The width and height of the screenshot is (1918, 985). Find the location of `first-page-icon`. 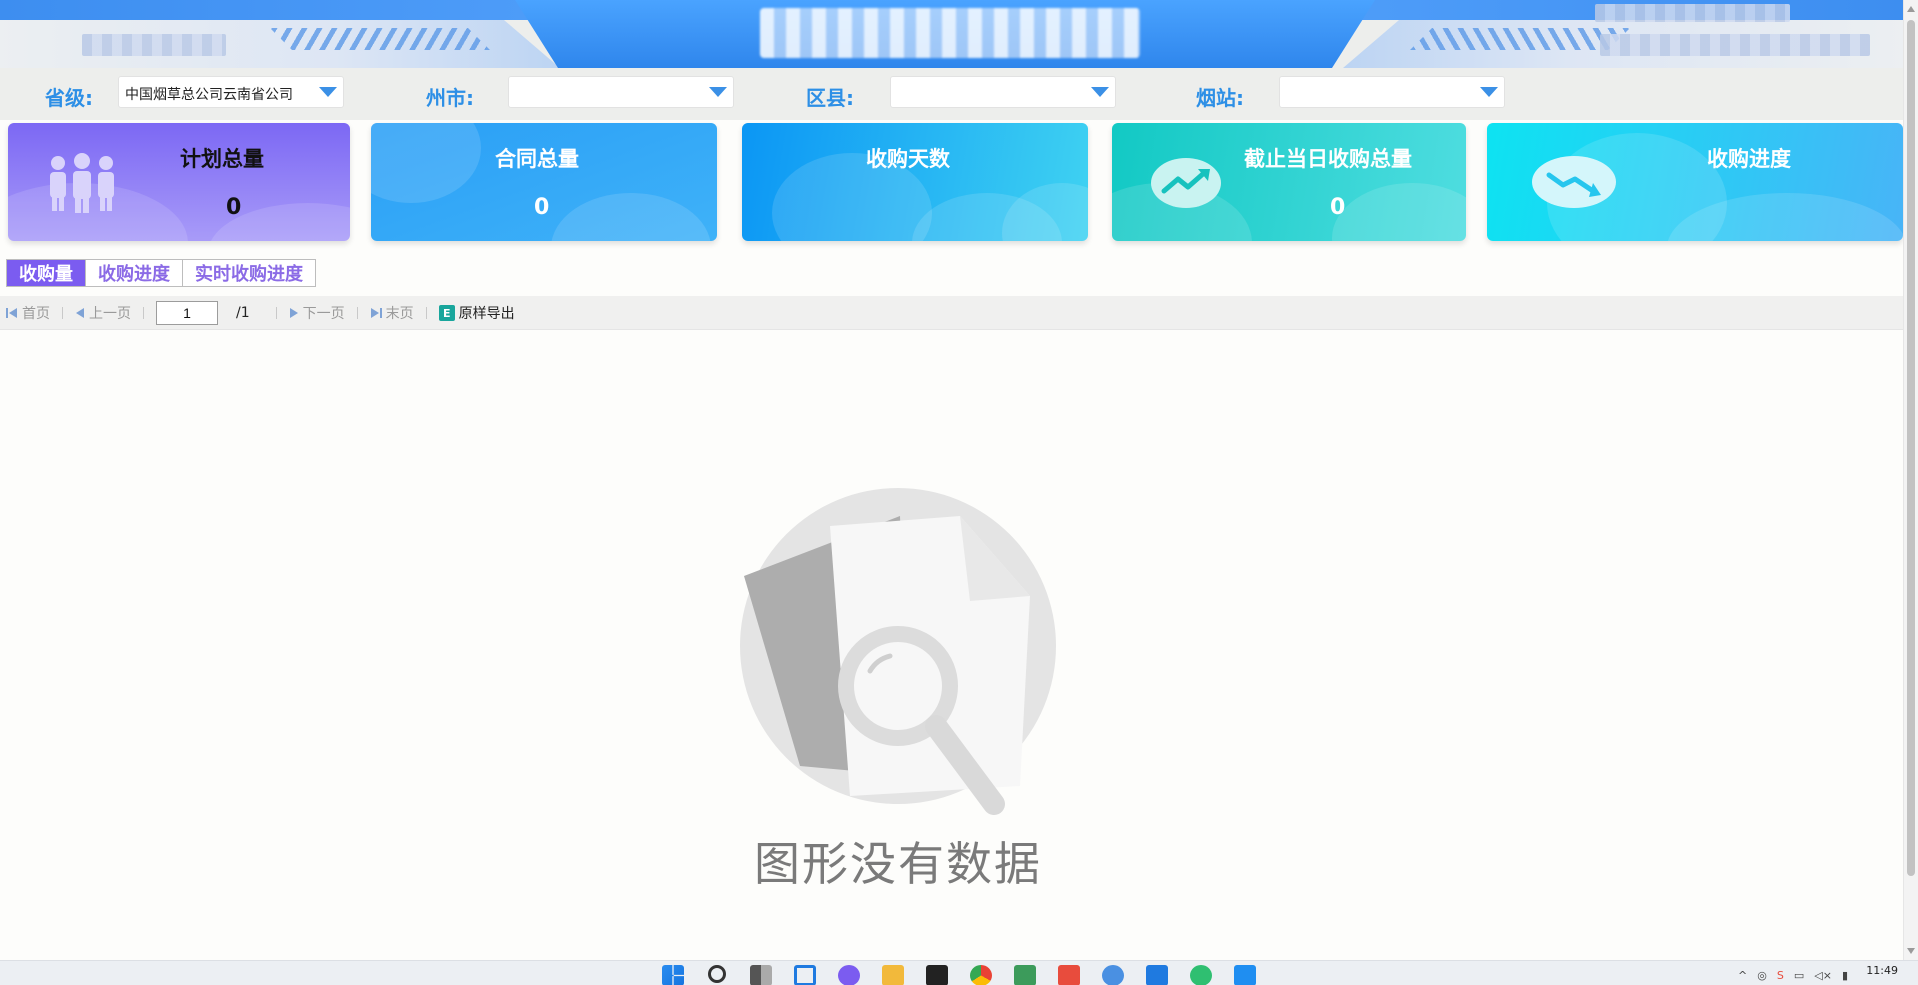

first-page-icon is located at coordinates (11, 312).